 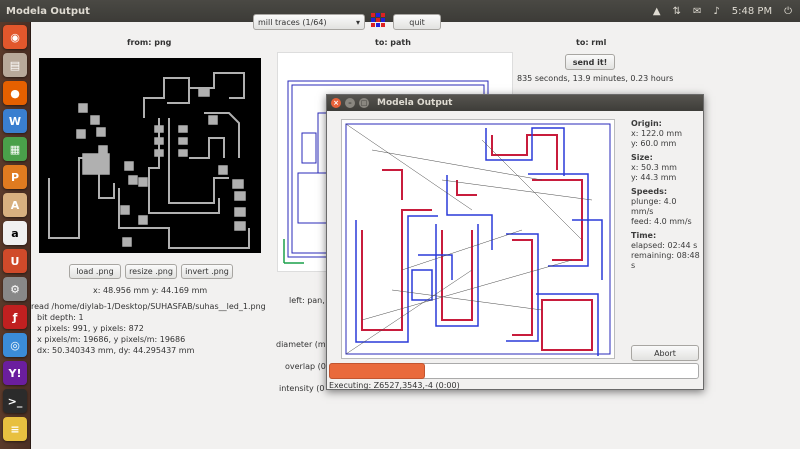 What do you see at coordinates (657, 11) in the screenshot?
I see `dropbox-icon: ▲` at bounding box center [657, 11].